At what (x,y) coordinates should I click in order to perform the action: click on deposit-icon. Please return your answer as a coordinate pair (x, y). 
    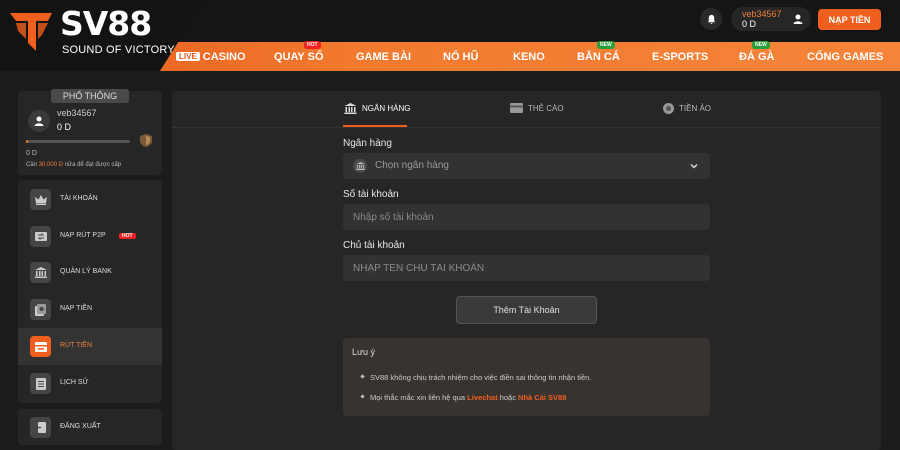
    Looking at the image, I should click on (40, 309).